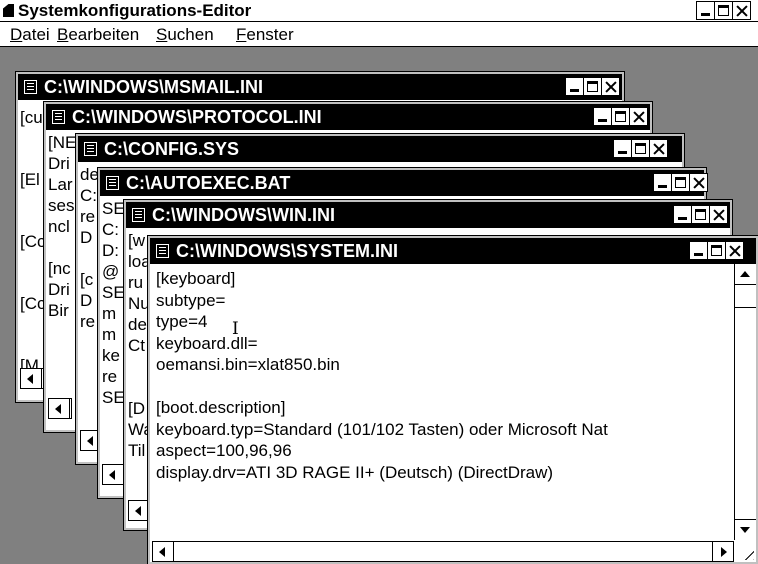 The height and width of the screenshot is (564, 758). What do you see at coordinates (58, 310) in the screenshot?
I see `text-line: Bir` at bounding box center [58, 310].